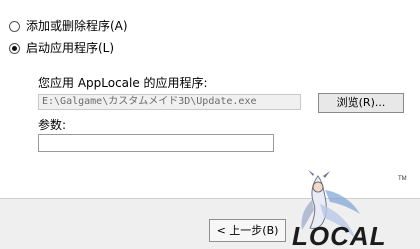 Image resolution: width=420 pixels, height=249 pixels. What do you see at coordinates (402, 179) in the screenshot?
I see `logo-trademark: TM` at bounding box center [402, 179].